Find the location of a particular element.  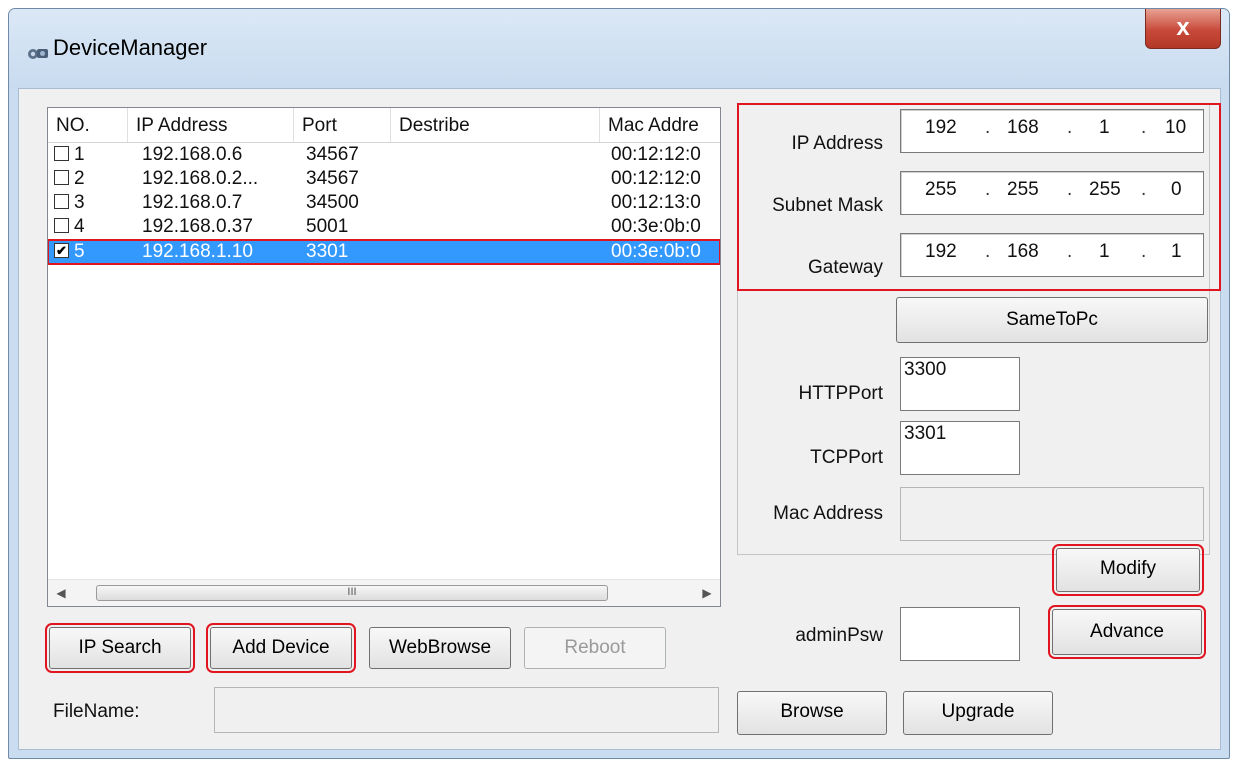

scroll-right-icon: ▶ is located at coordinates (707, 593).